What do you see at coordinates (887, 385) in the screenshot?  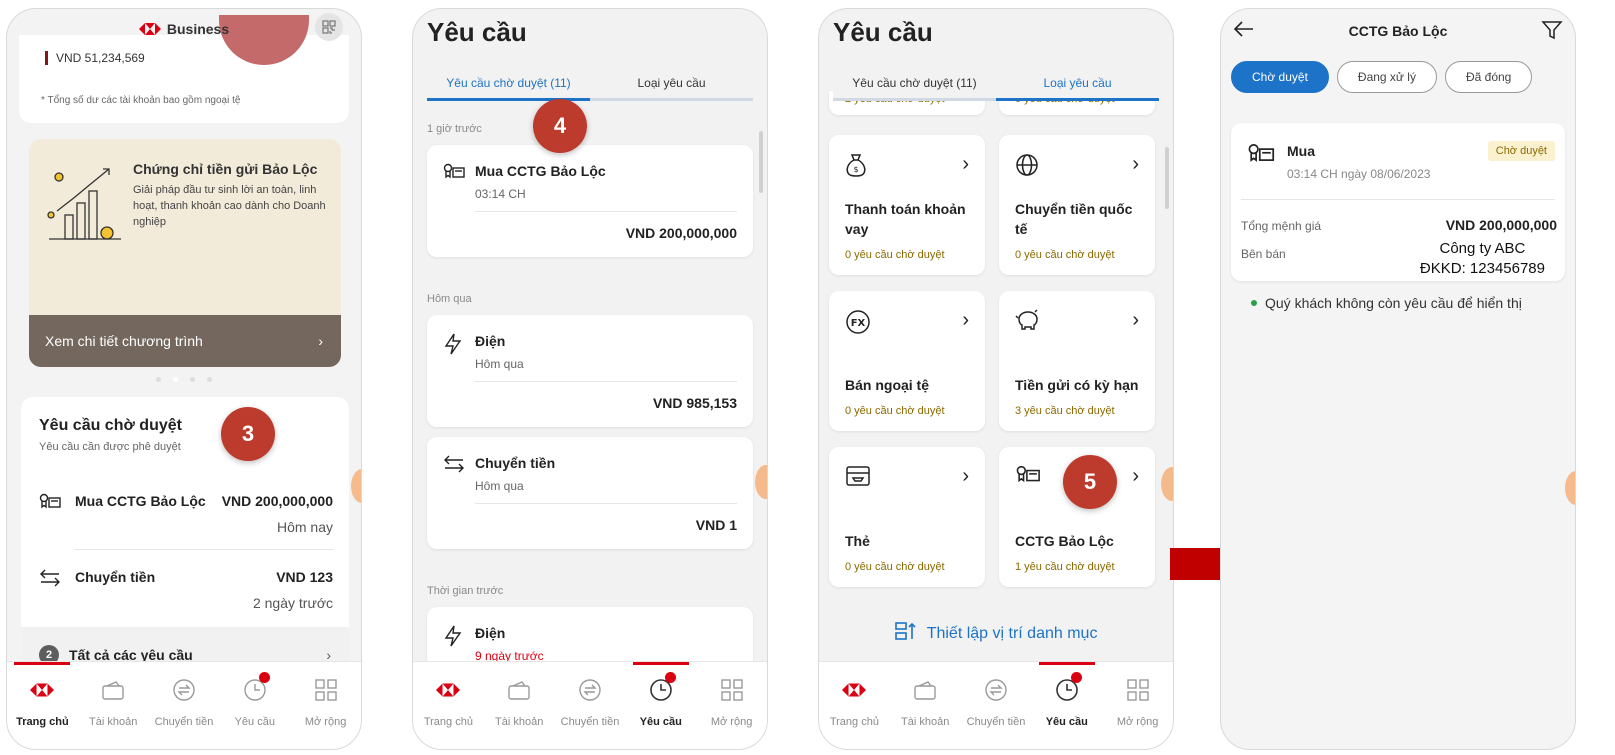 I see `category-name: Bán ngoại tệ` at bounding box center [887, 385].